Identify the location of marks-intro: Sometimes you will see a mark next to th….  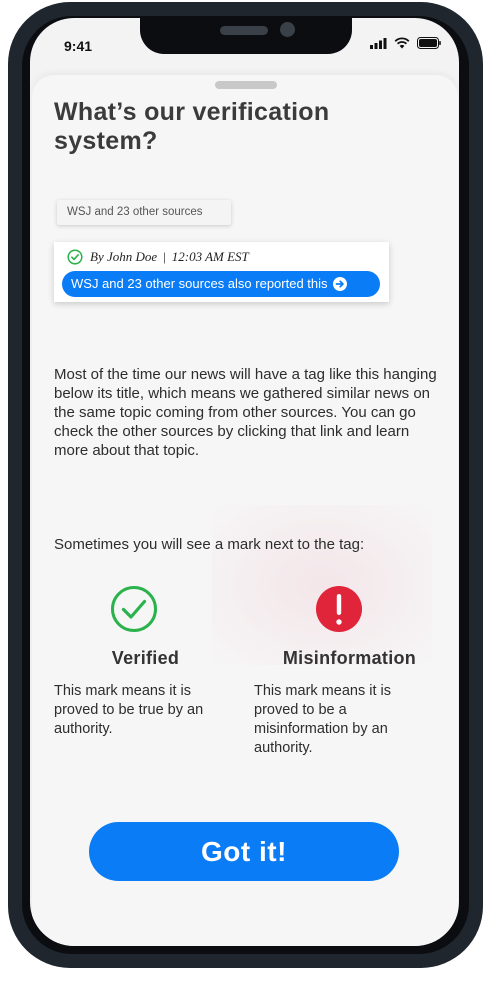
(209, 544).